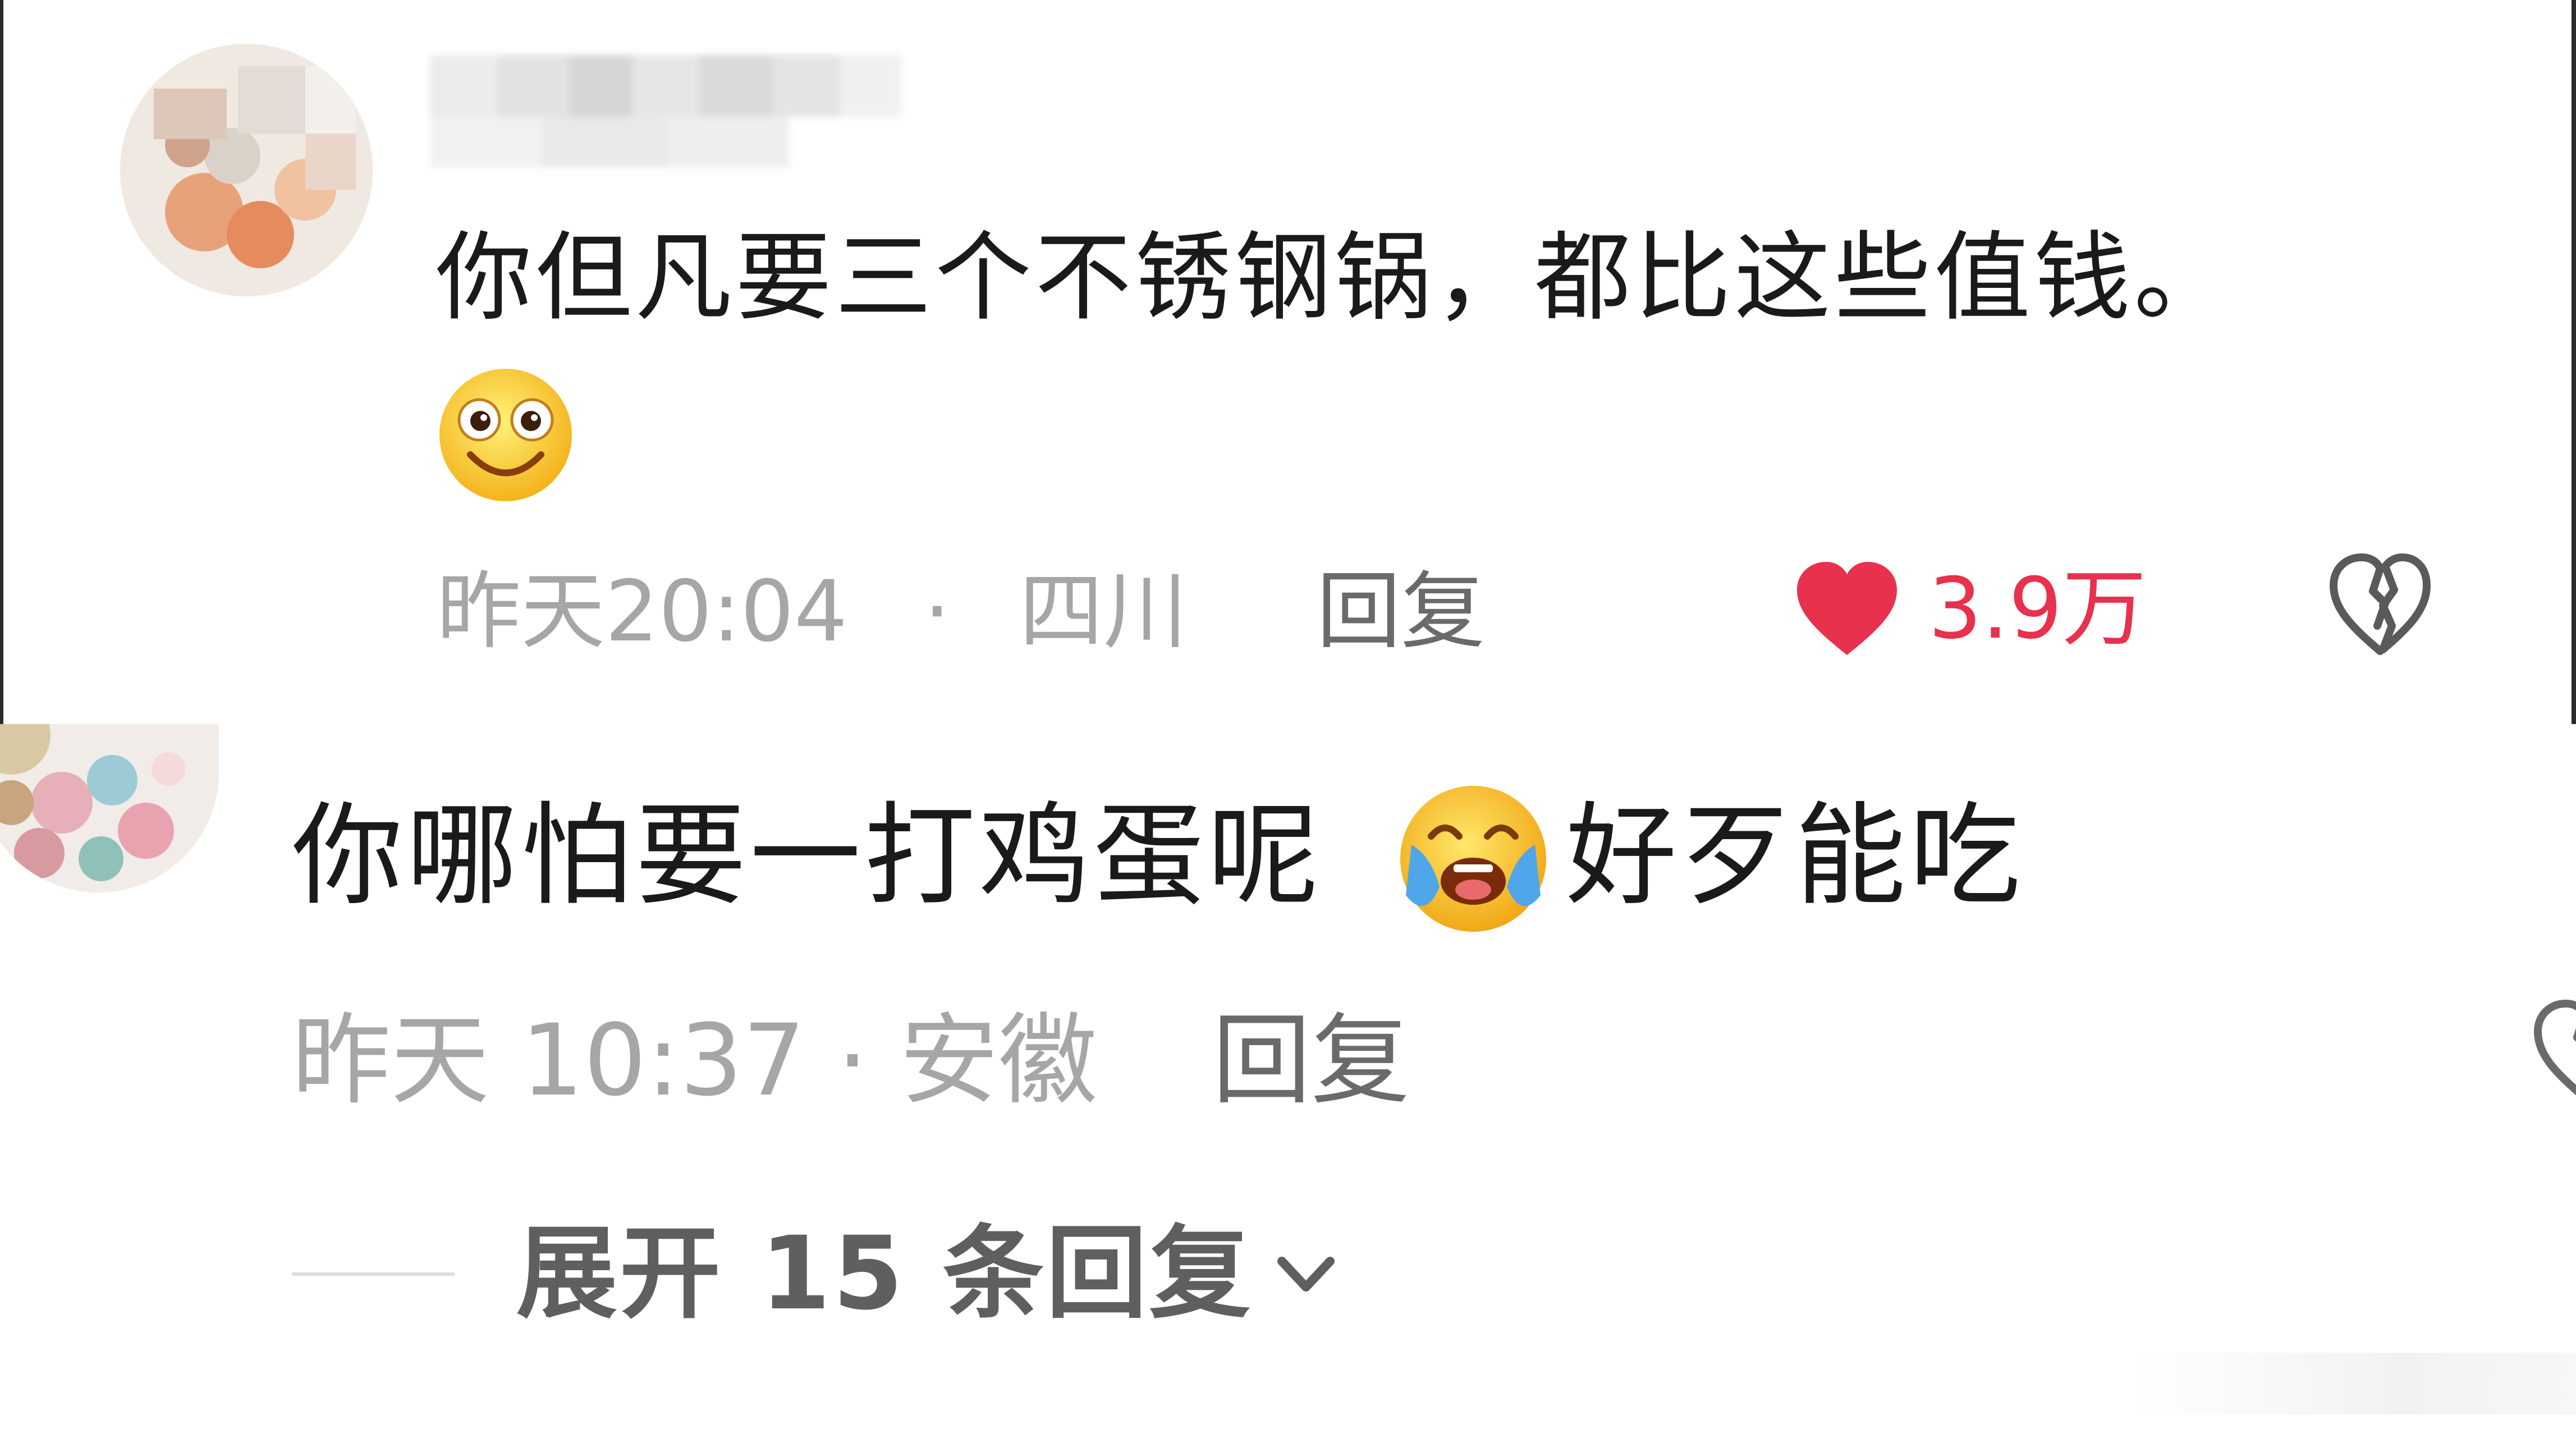 The width and height of the screenshot is (2576, 1447). I want to click on like-button: 3.9万, so click(1970, 609).